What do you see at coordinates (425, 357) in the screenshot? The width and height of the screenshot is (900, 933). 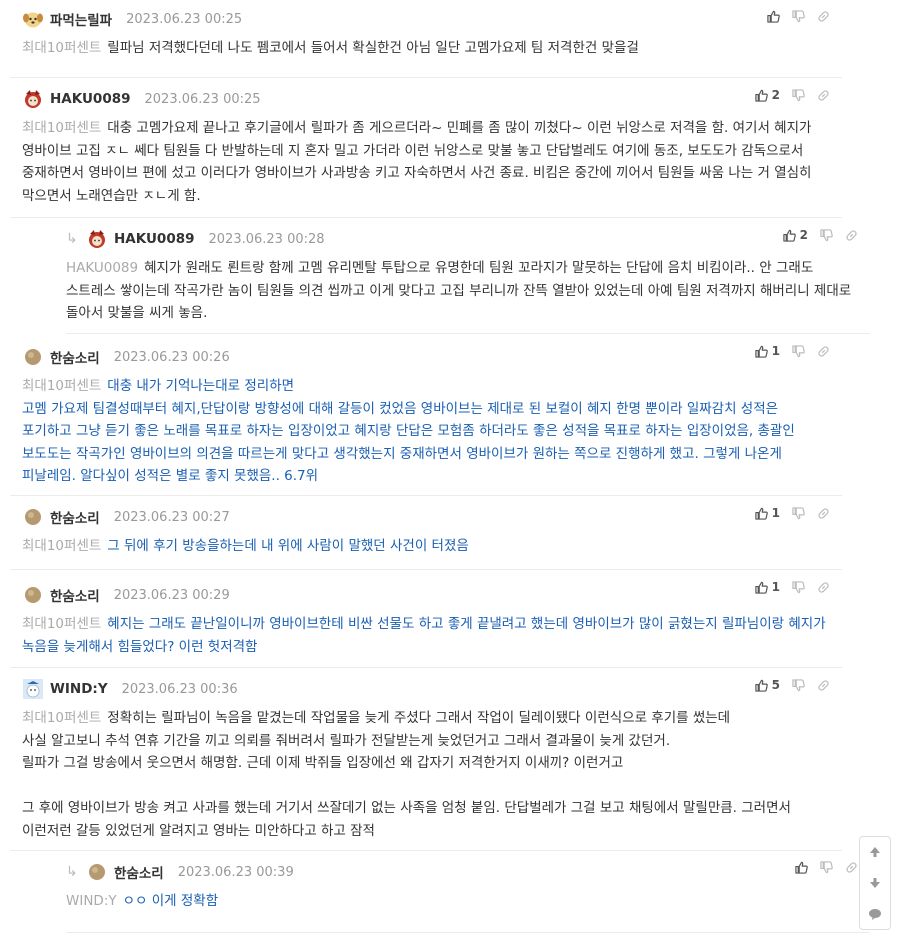 I see `comment-header: 한숨소리 2023.06.23 00:26` at bounding box center [425, 357].